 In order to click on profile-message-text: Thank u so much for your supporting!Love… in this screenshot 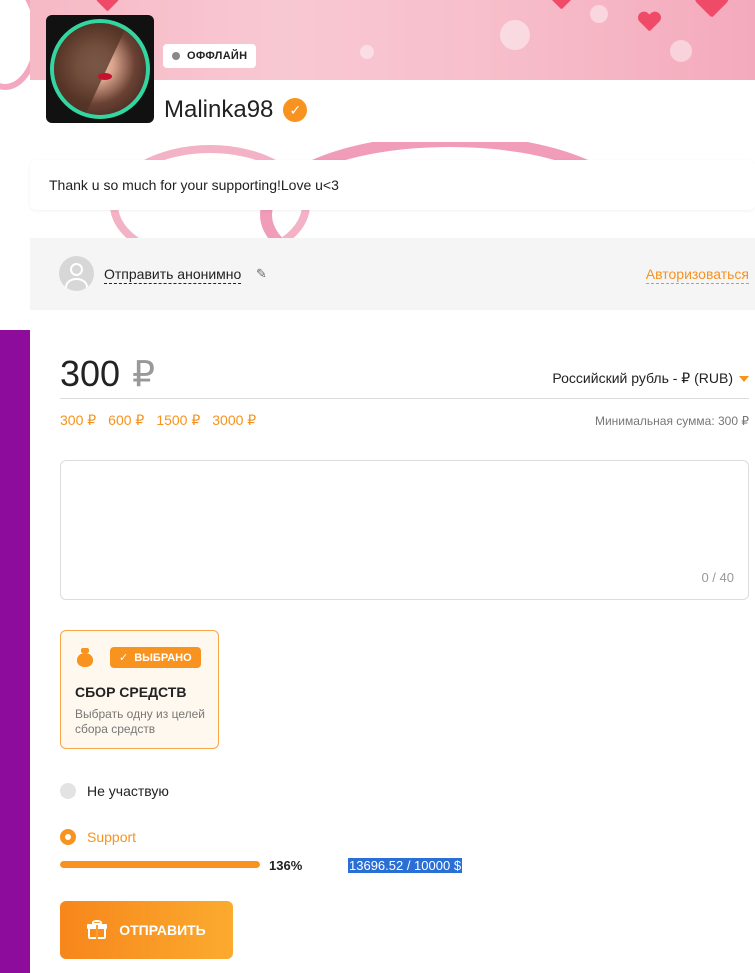, I will do `click(194, 185)`.